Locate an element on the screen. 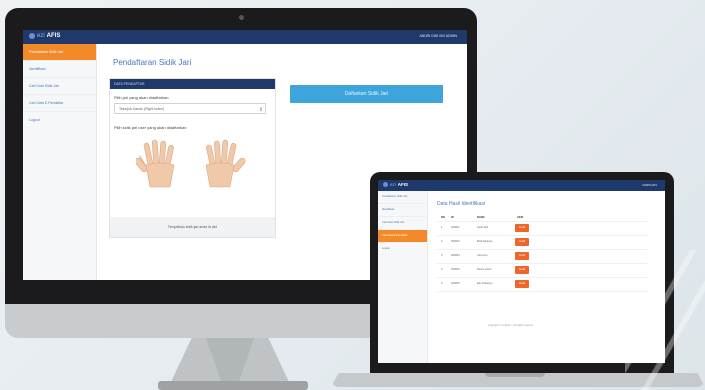 Image resolution: width=705 pixels, height=390 pixels. sidebar-item-logout: Logout is located at coordinates (59, 120).